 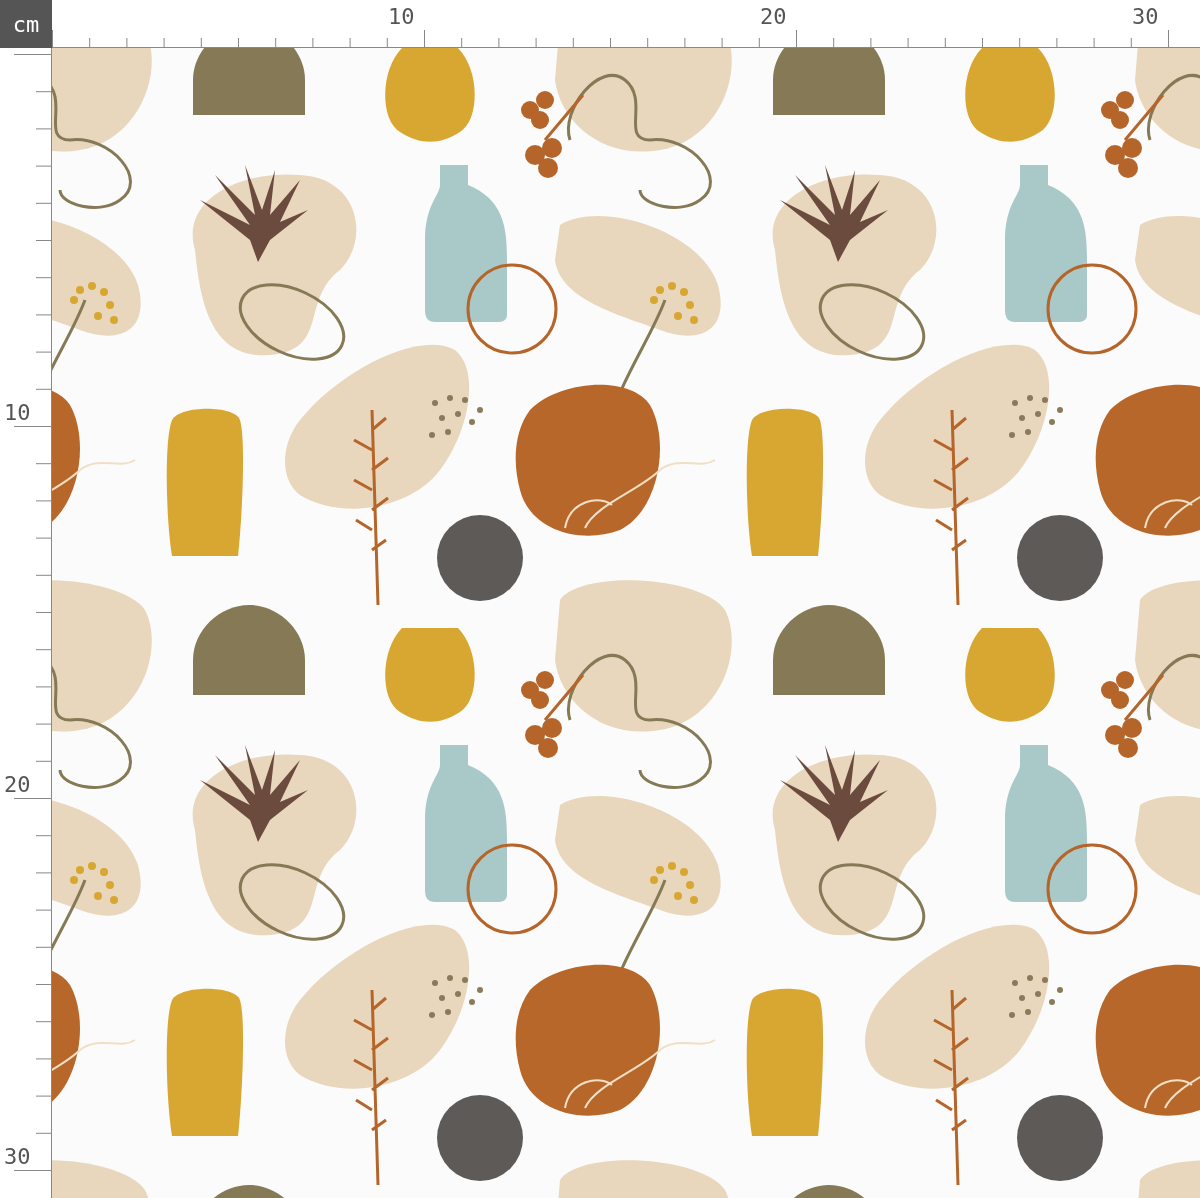 What do you see at coordinates (26, 24) in the screenshot?
I see `unit-label: cm` at bounding box center [26, 24].